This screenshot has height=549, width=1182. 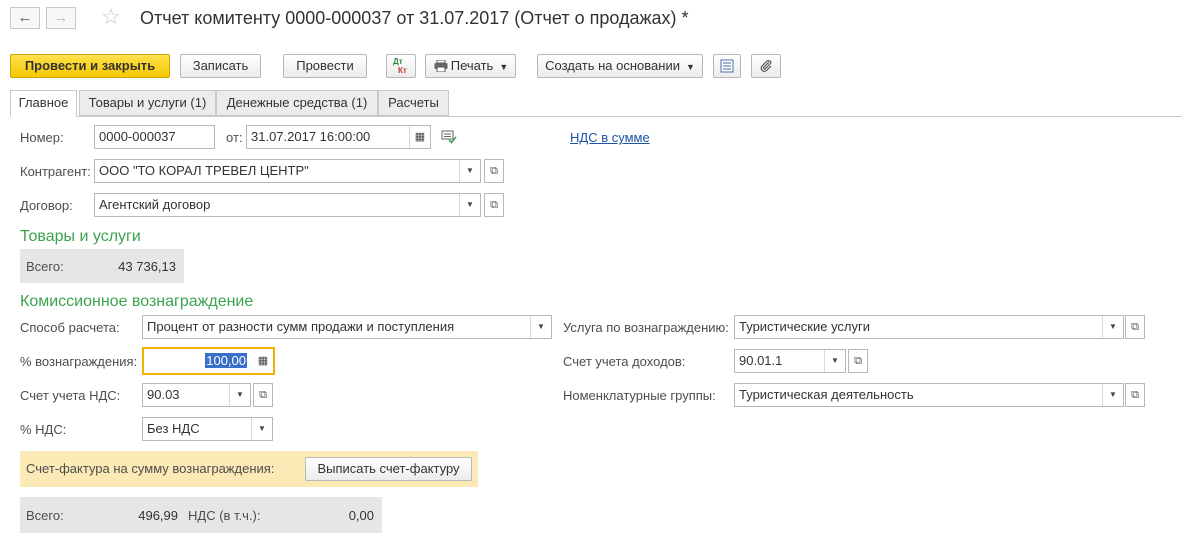 What do you see at coordinates (226, 360) in the screenshot?
I see `percent-value: 100,00` at bounding box center [226, 360].